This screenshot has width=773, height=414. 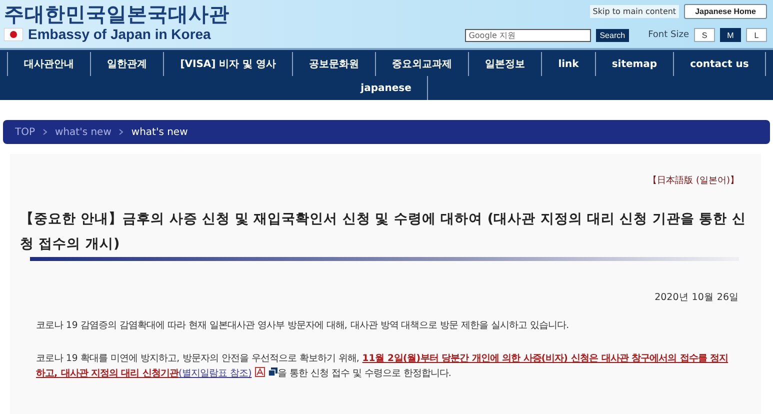 What do you see at coordinates (273, 372) in the screenshot?
I see `new-window-icon` at bounding box center [273, 372].